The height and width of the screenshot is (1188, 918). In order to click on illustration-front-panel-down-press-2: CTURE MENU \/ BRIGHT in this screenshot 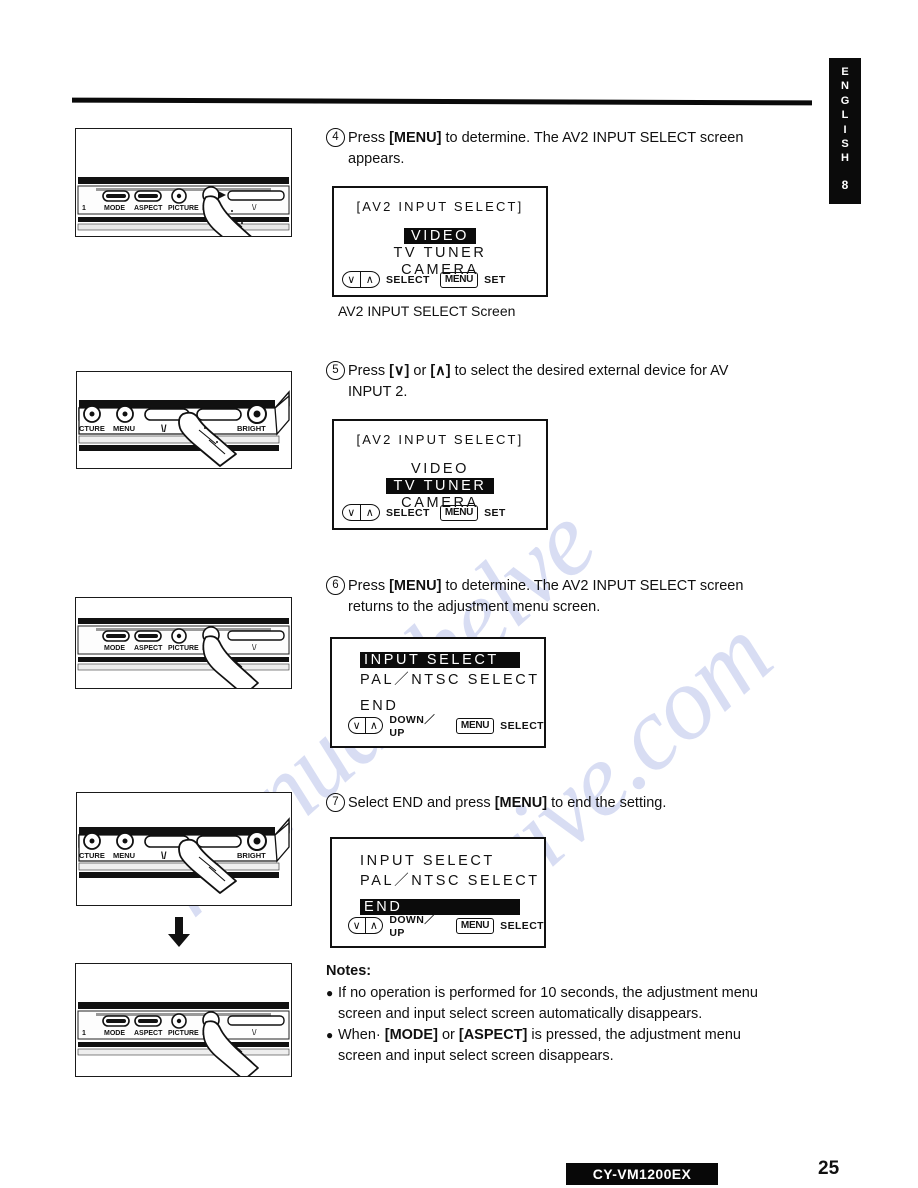, I will do `click(184, 849)`.